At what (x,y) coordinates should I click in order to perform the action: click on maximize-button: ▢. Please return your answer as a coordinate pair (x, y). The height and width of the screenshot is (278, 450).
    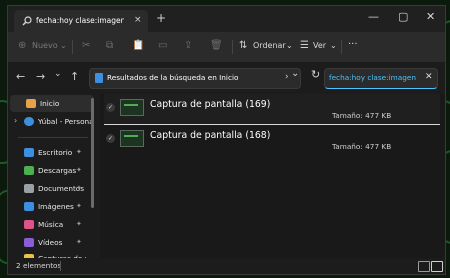
    Looking at the image, I should click on (403, 16).